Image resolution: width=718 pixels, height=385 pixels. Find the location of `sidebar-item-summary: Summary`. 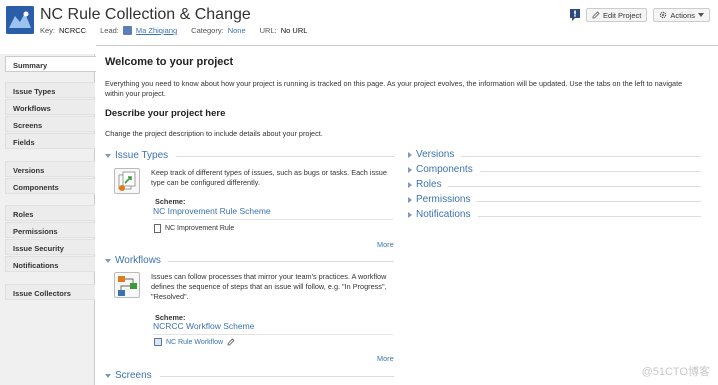

sidebar-item-summary: Summary is located at coordinates (50, 64).